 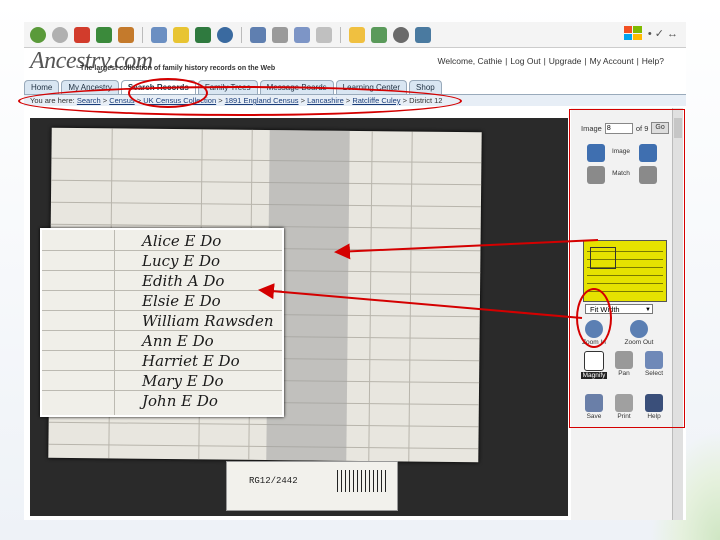 What do you see at coordinates (420, 301) in the screenshot?
I see `arrow-to-magnified-text` at bounding box center [420, 301].